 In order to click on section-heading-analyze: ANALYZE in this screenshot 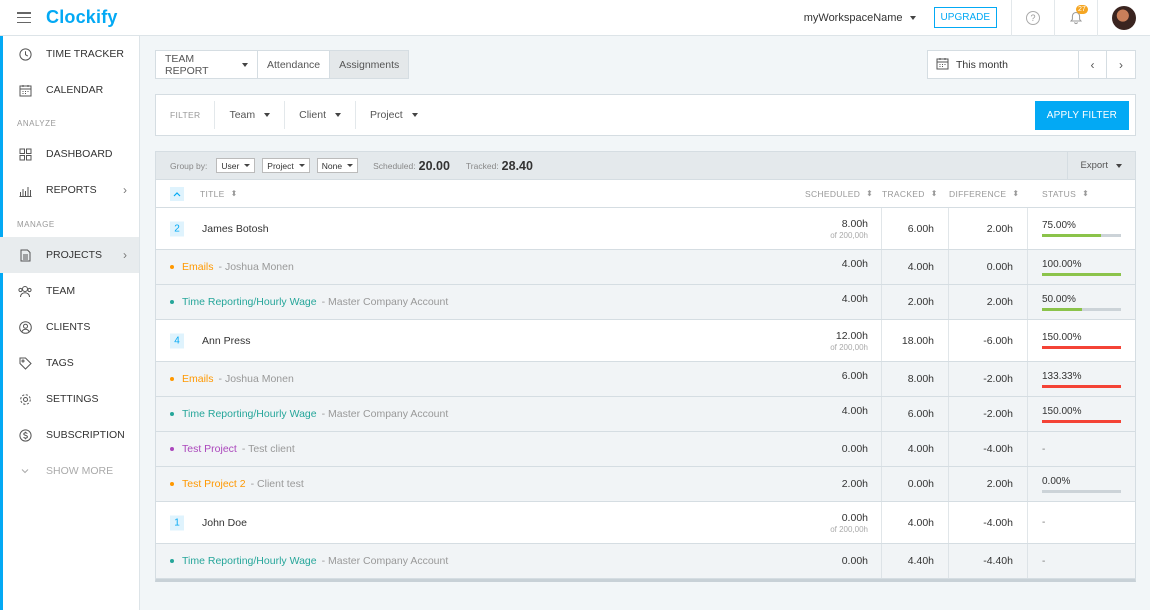, I will do `click(37, 123)`.